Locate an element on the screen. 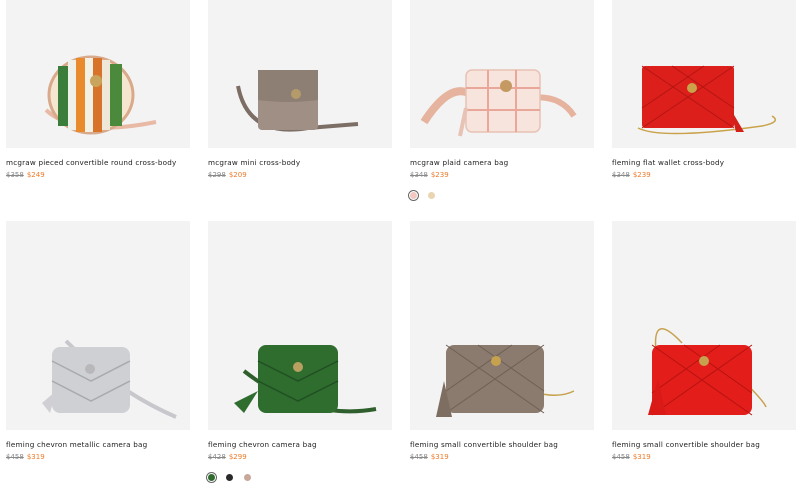  original-price: $298 is located at coordinates (217, 175).